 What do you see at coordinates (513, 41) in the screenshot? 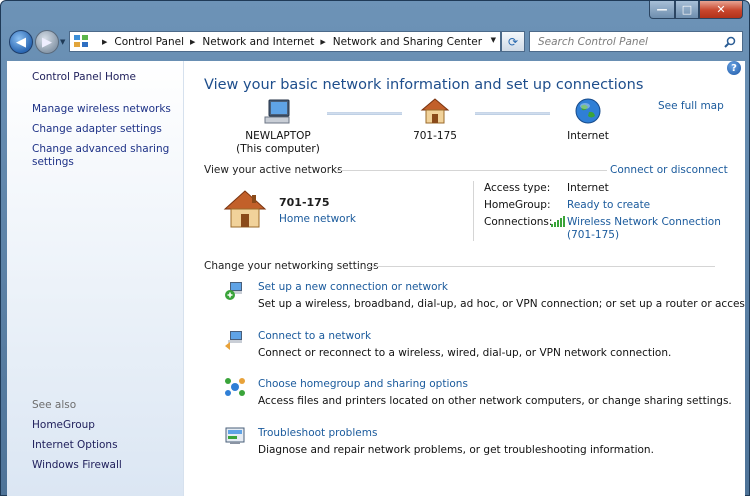
I see `refresh-button: ⟳` at bounding box center [513, 41].